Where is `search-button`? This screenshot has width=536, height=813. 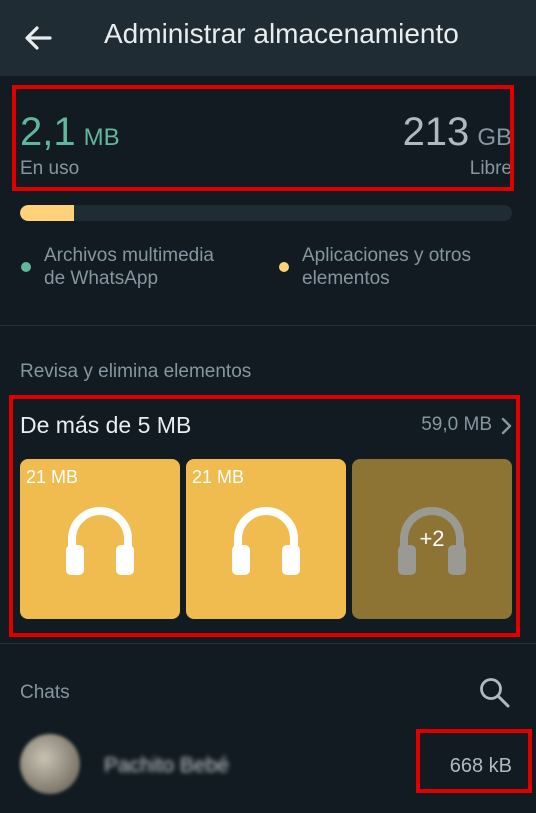 search-button is located at coordinates (495, 693).